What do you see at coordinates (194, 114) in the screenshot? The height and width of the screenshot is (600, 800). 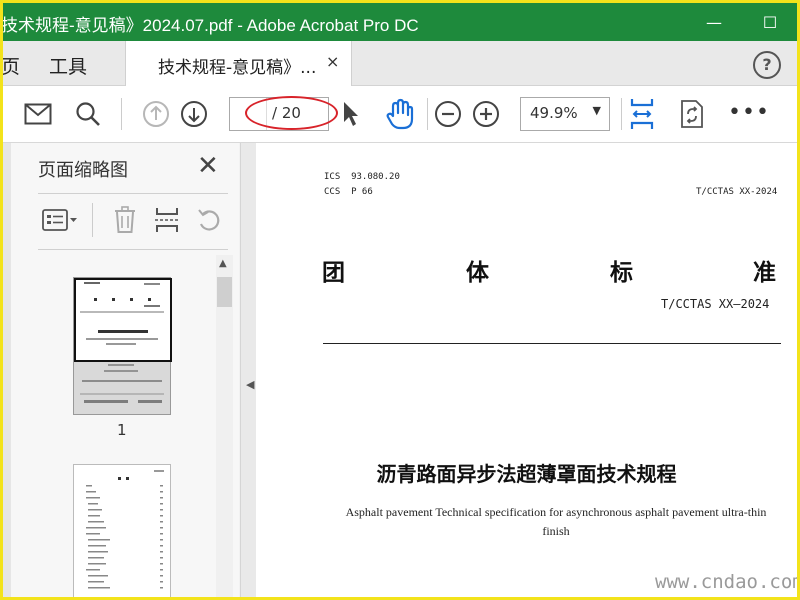 I see `next-page-icon` at bounding box center [194, 114].